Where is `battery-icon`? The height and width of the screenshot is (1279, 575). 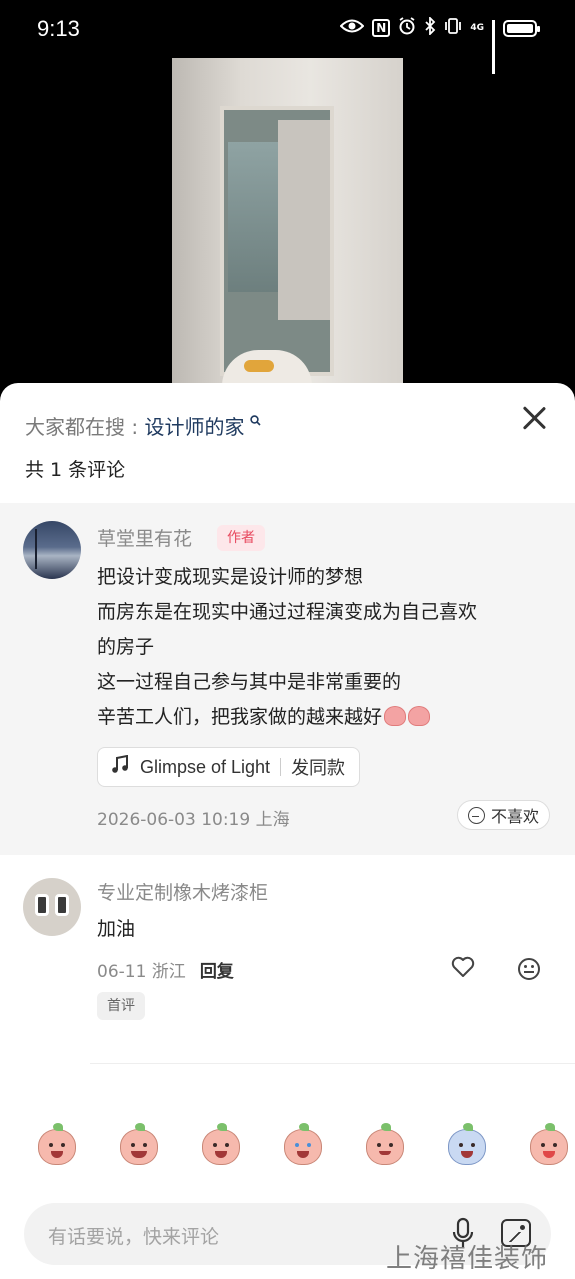 battery-icon is located at coordinates (521, 28).